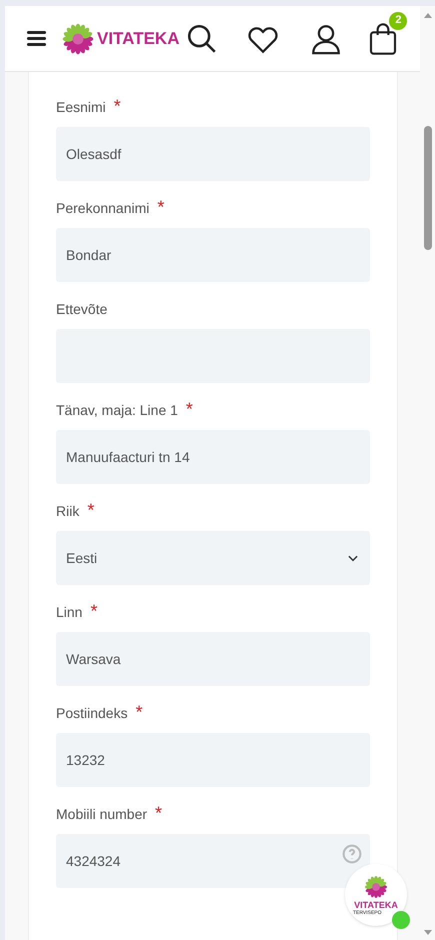  Describe the element at coordinates (82, 309) in the screenshot. I see `field-label: Ettevõte` at that location.